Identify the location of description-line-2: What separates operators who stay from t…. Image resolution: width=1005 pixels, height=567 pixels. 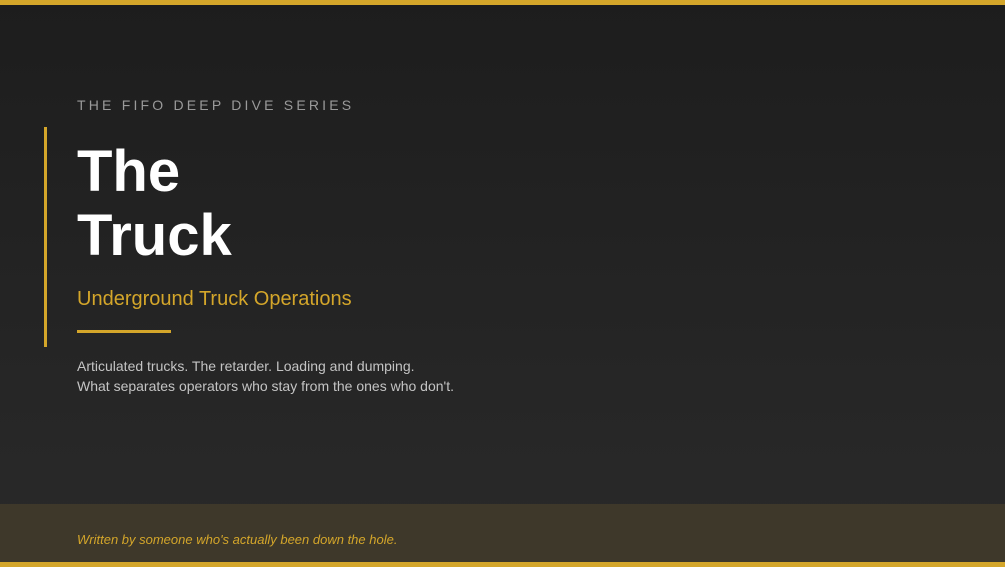
(265, 386).